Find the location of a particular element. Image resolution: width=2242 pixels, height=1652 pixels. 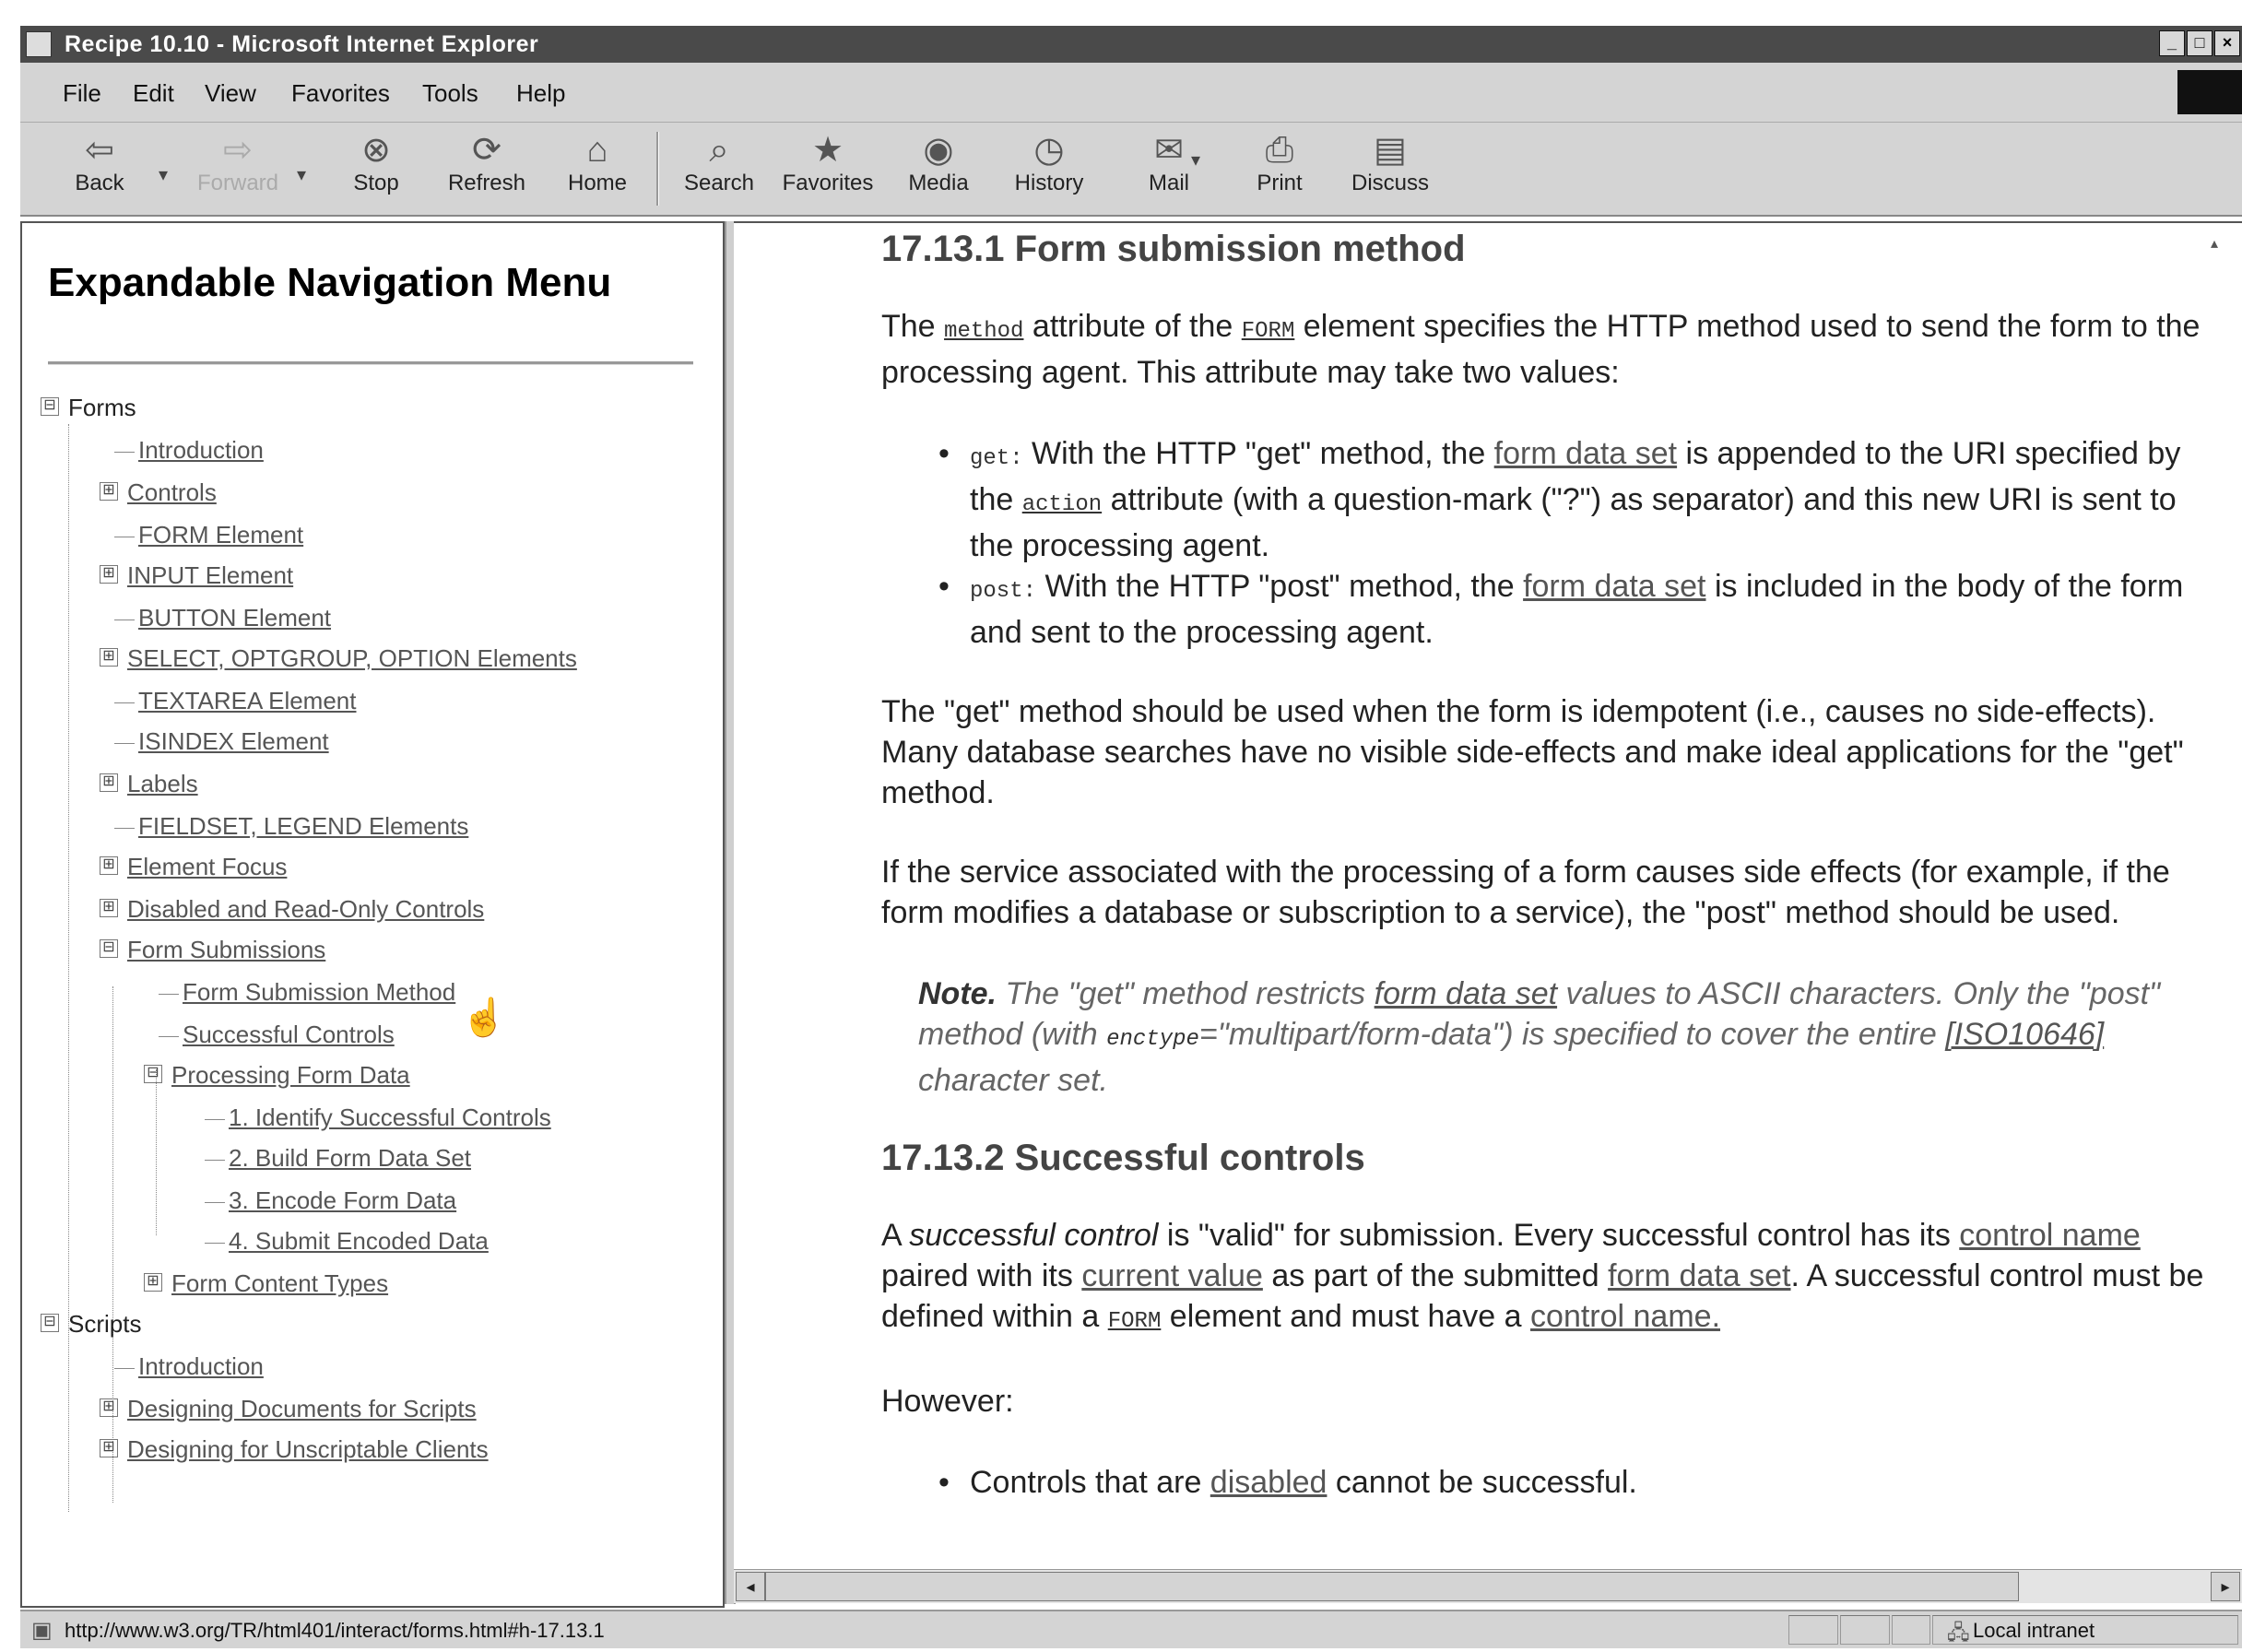

disabled-link: disabled is located at coordinates (1269, 1482).